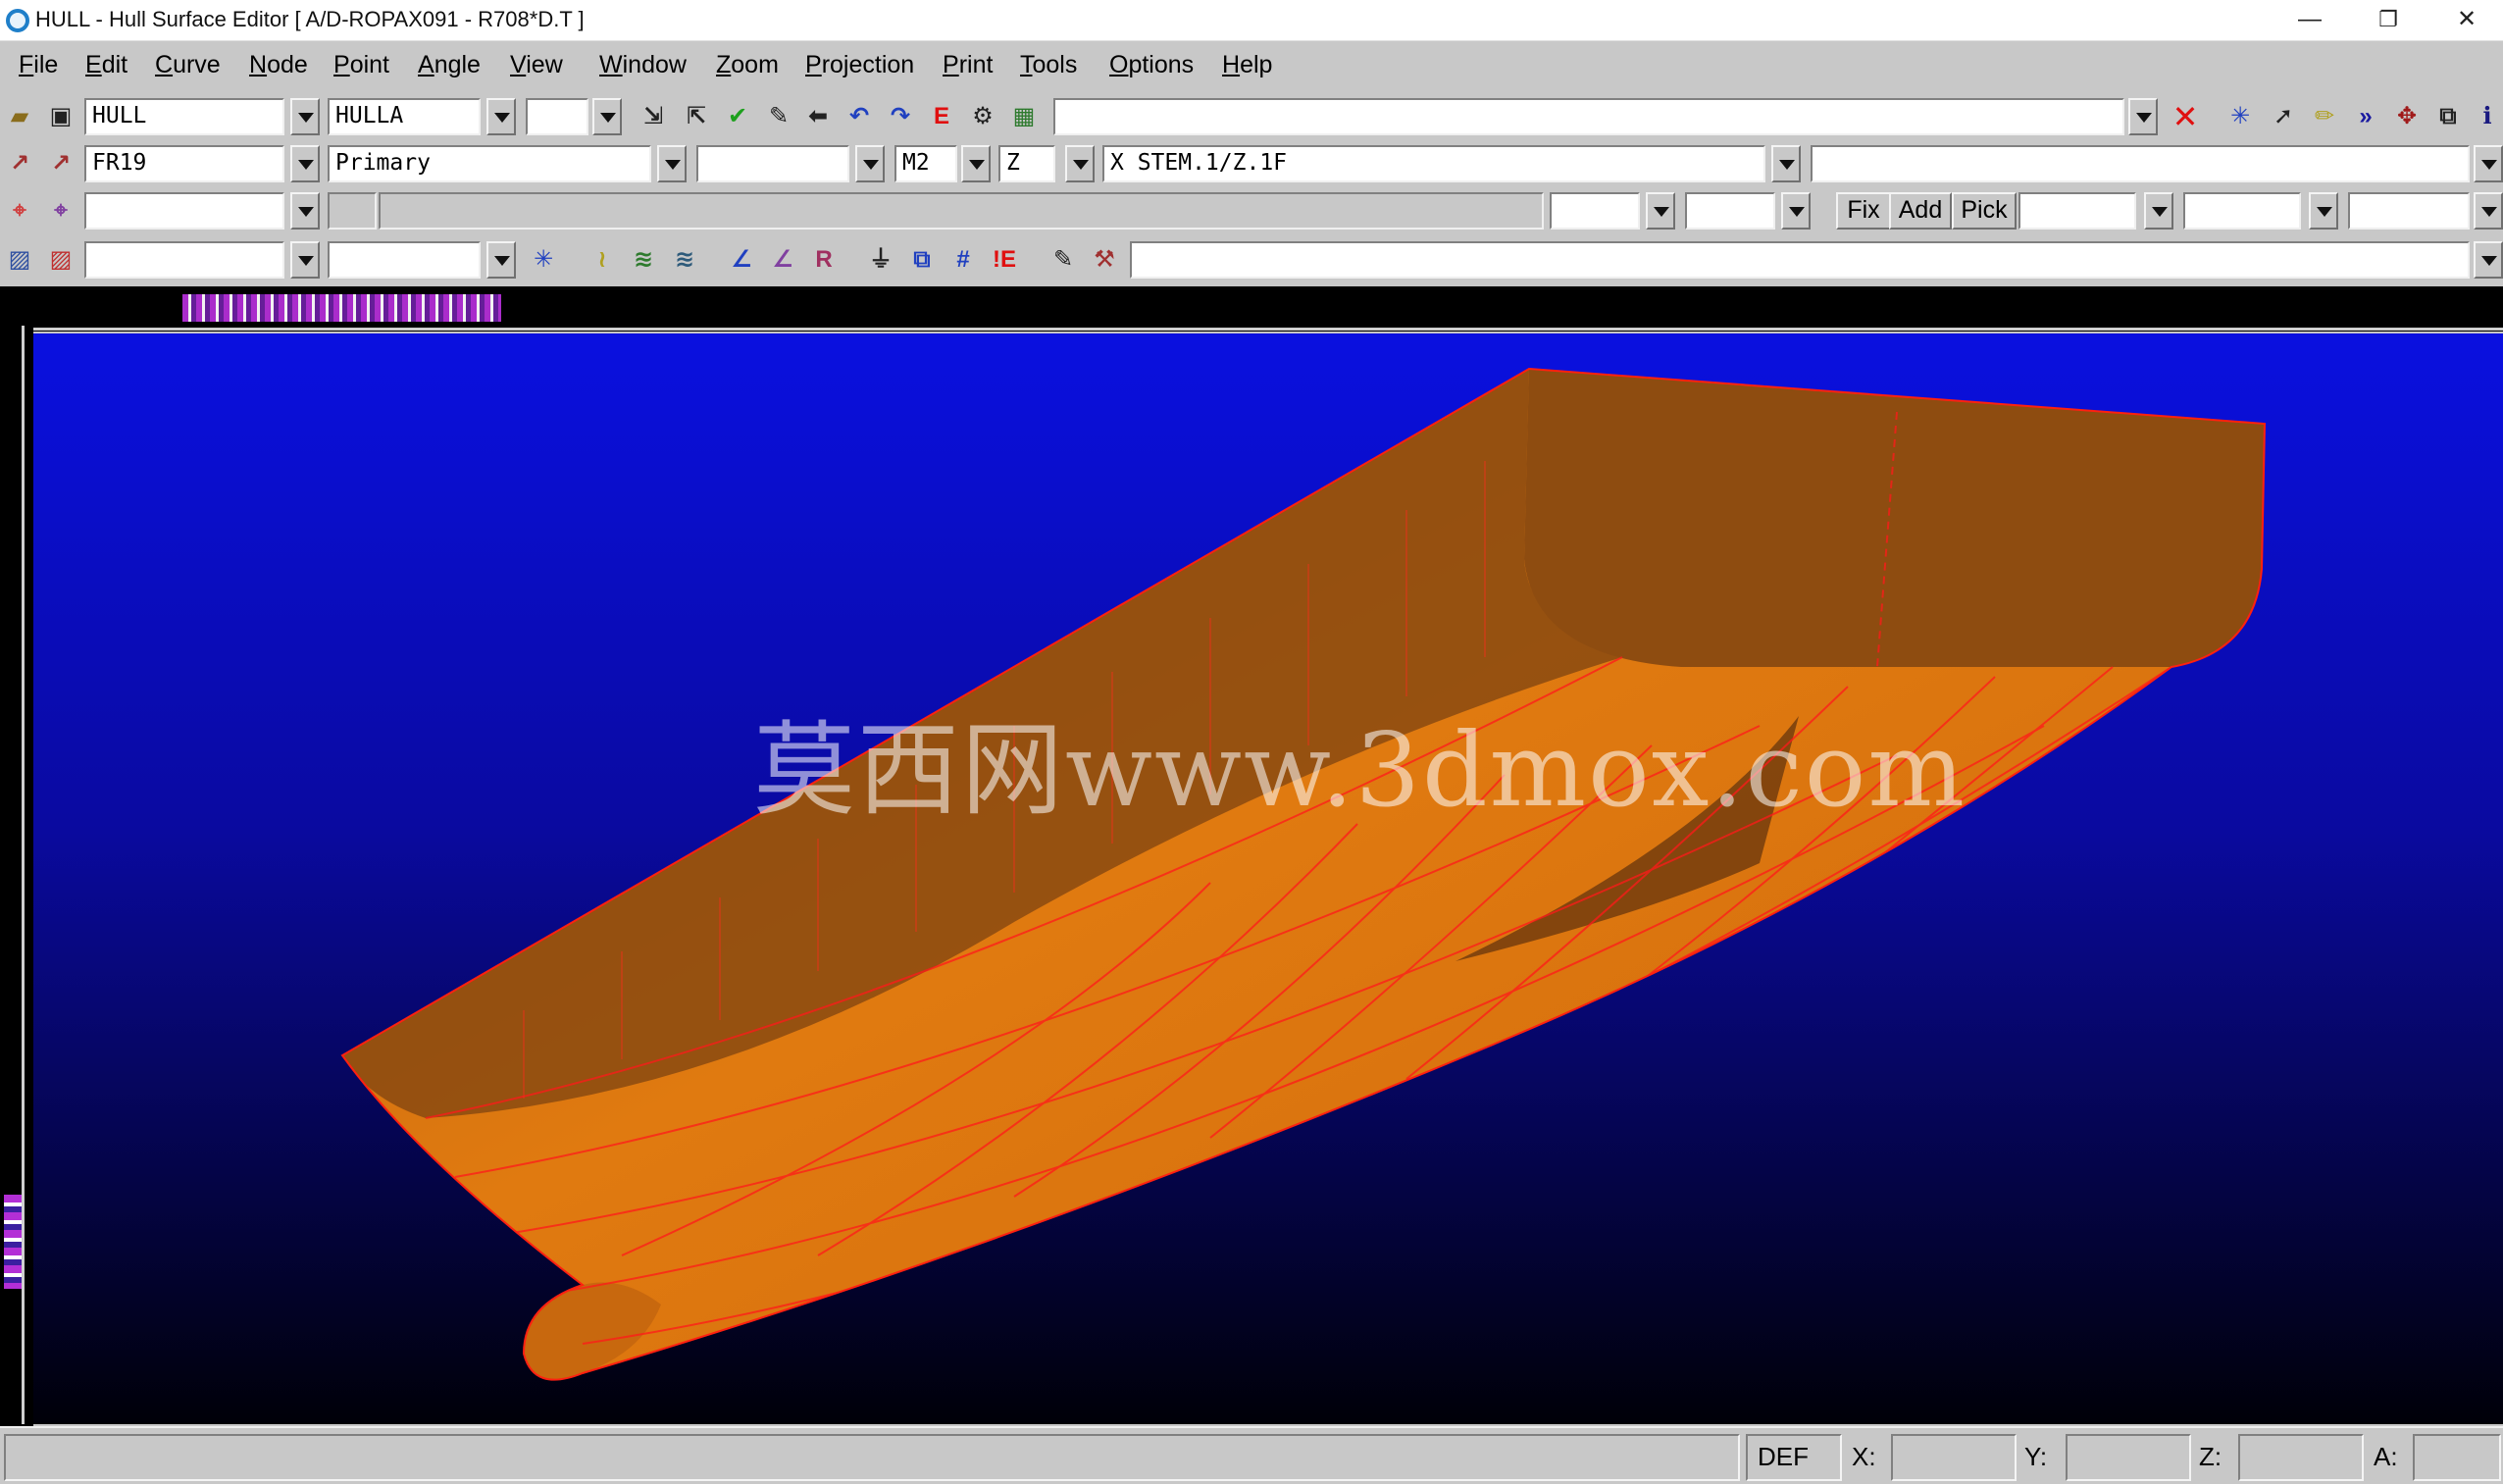 This screenshot has width=2503, height=1484. I want to click on small-field, so click(557, 117).